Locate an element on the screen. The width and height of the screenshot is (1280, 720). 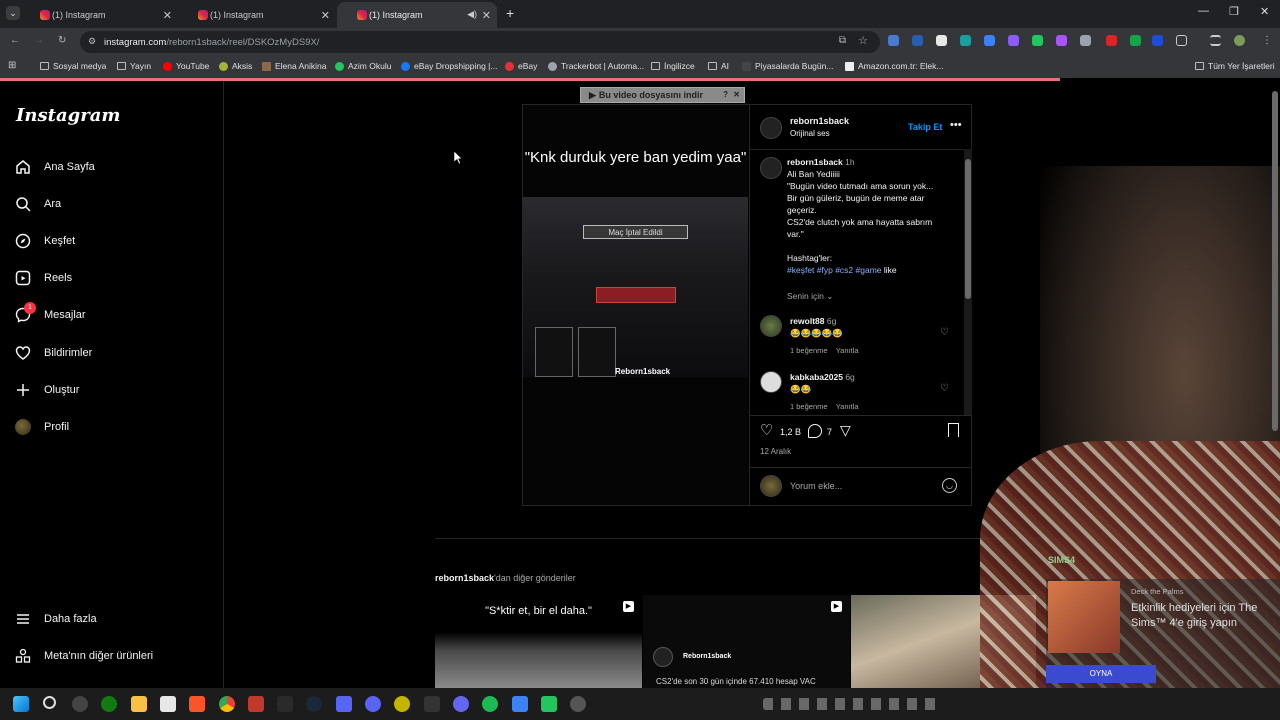
brave-icon is located at coordinates (197, 704).